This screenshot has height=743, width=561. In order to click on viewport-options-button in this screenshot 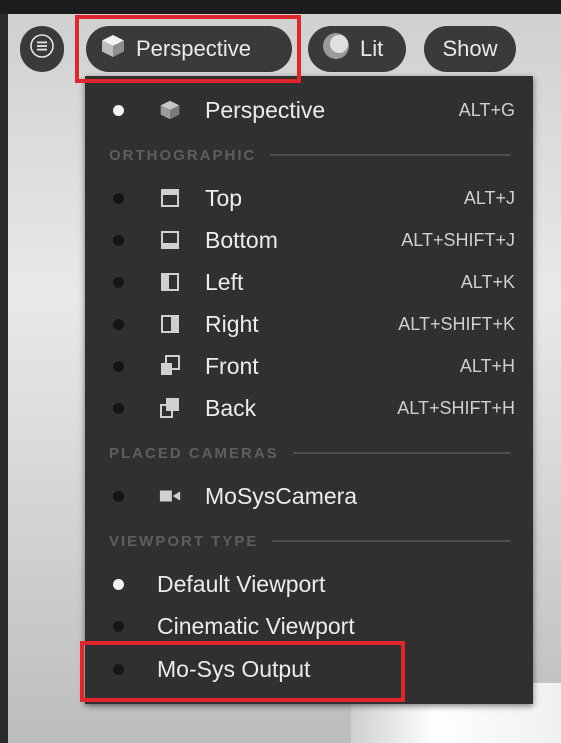, I will do `click(42, 49)`.